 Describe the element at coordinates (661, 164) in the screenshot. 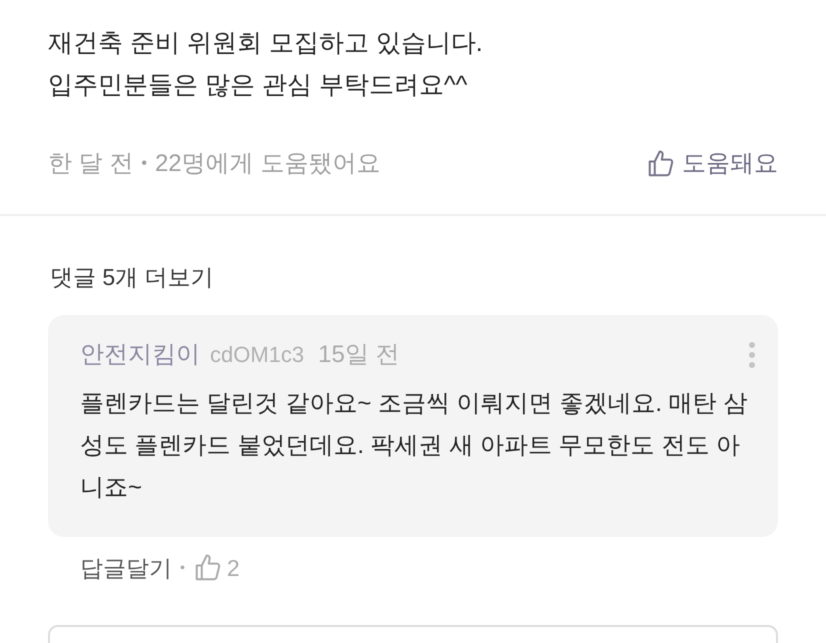

I see `thumbs-up-icon` at that location.